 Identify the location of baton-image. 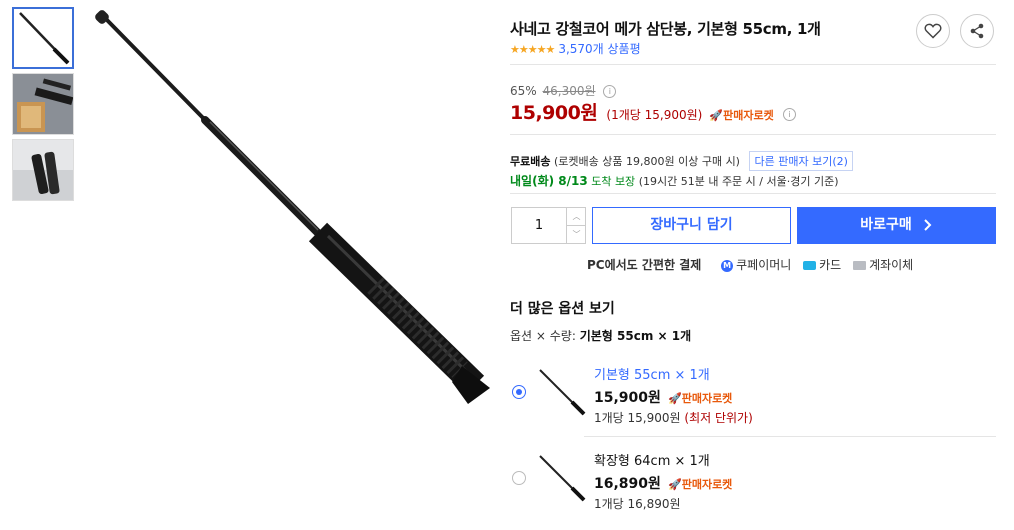
(43, 38).